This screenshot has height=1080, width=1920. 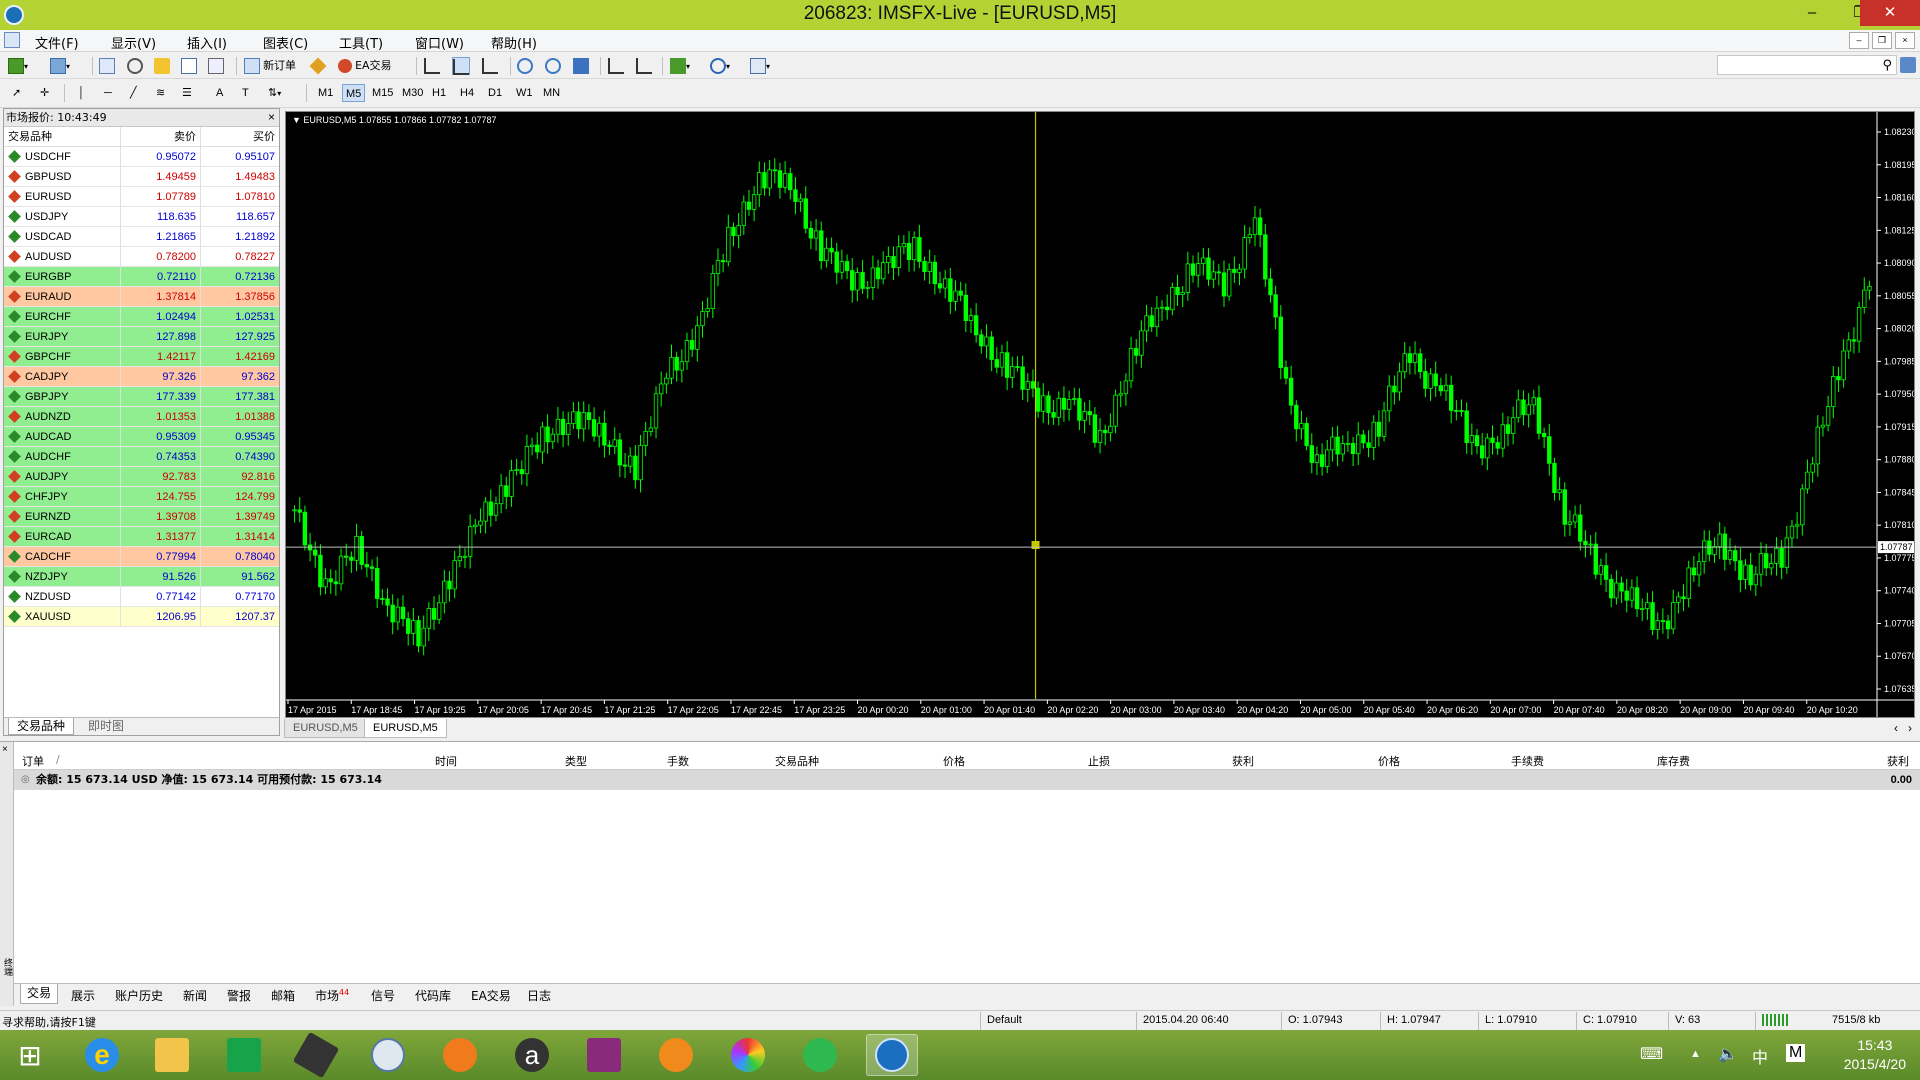 What do you see at coordinates (141, 597) in the screenshot?
I see `market-watch-row: NZDUSD 0.77142 0.77170` at bounding box center [141, 597].